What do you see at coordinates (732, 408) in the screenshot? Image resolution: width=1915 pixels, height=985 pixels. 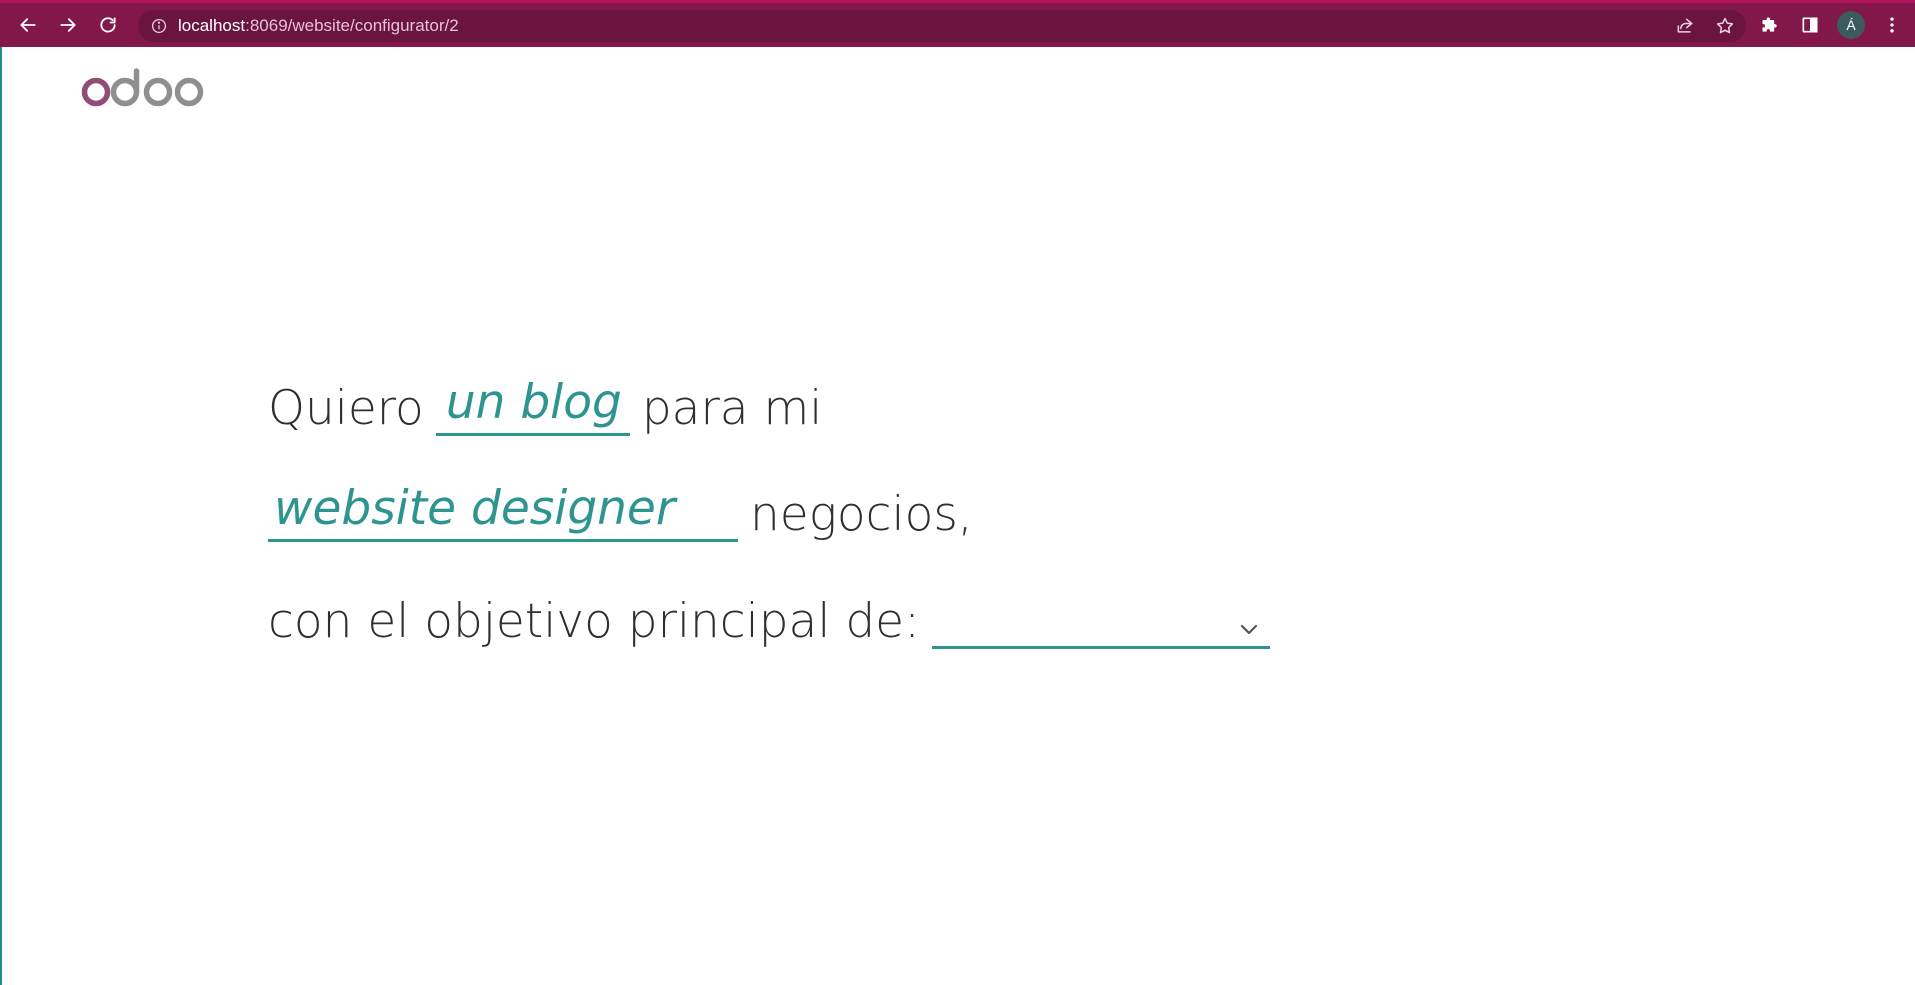 I see `sentence-connector: para mi` at bounding box center [732, 408].